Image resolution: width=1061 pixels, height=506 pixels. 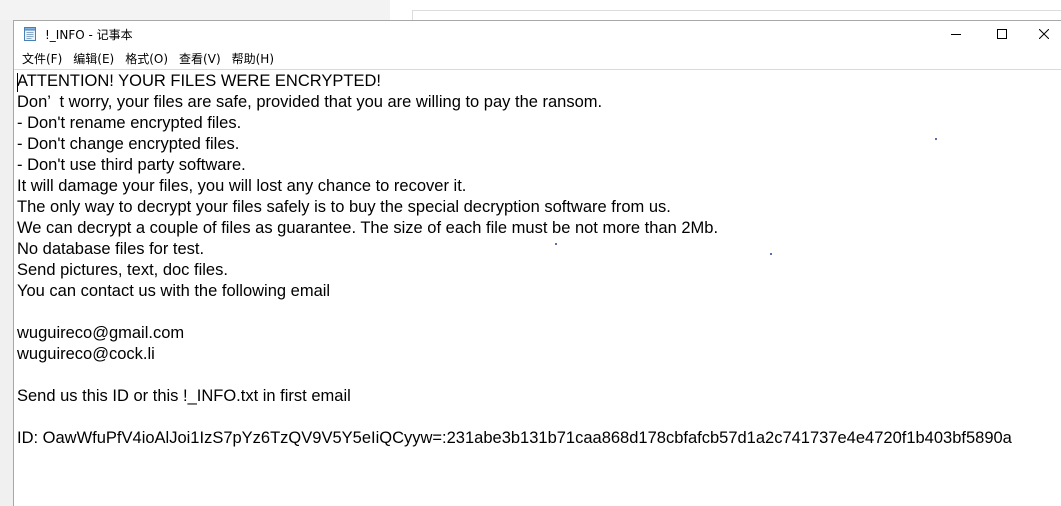 I want to click on close-button, so click(x=1043, y=34).